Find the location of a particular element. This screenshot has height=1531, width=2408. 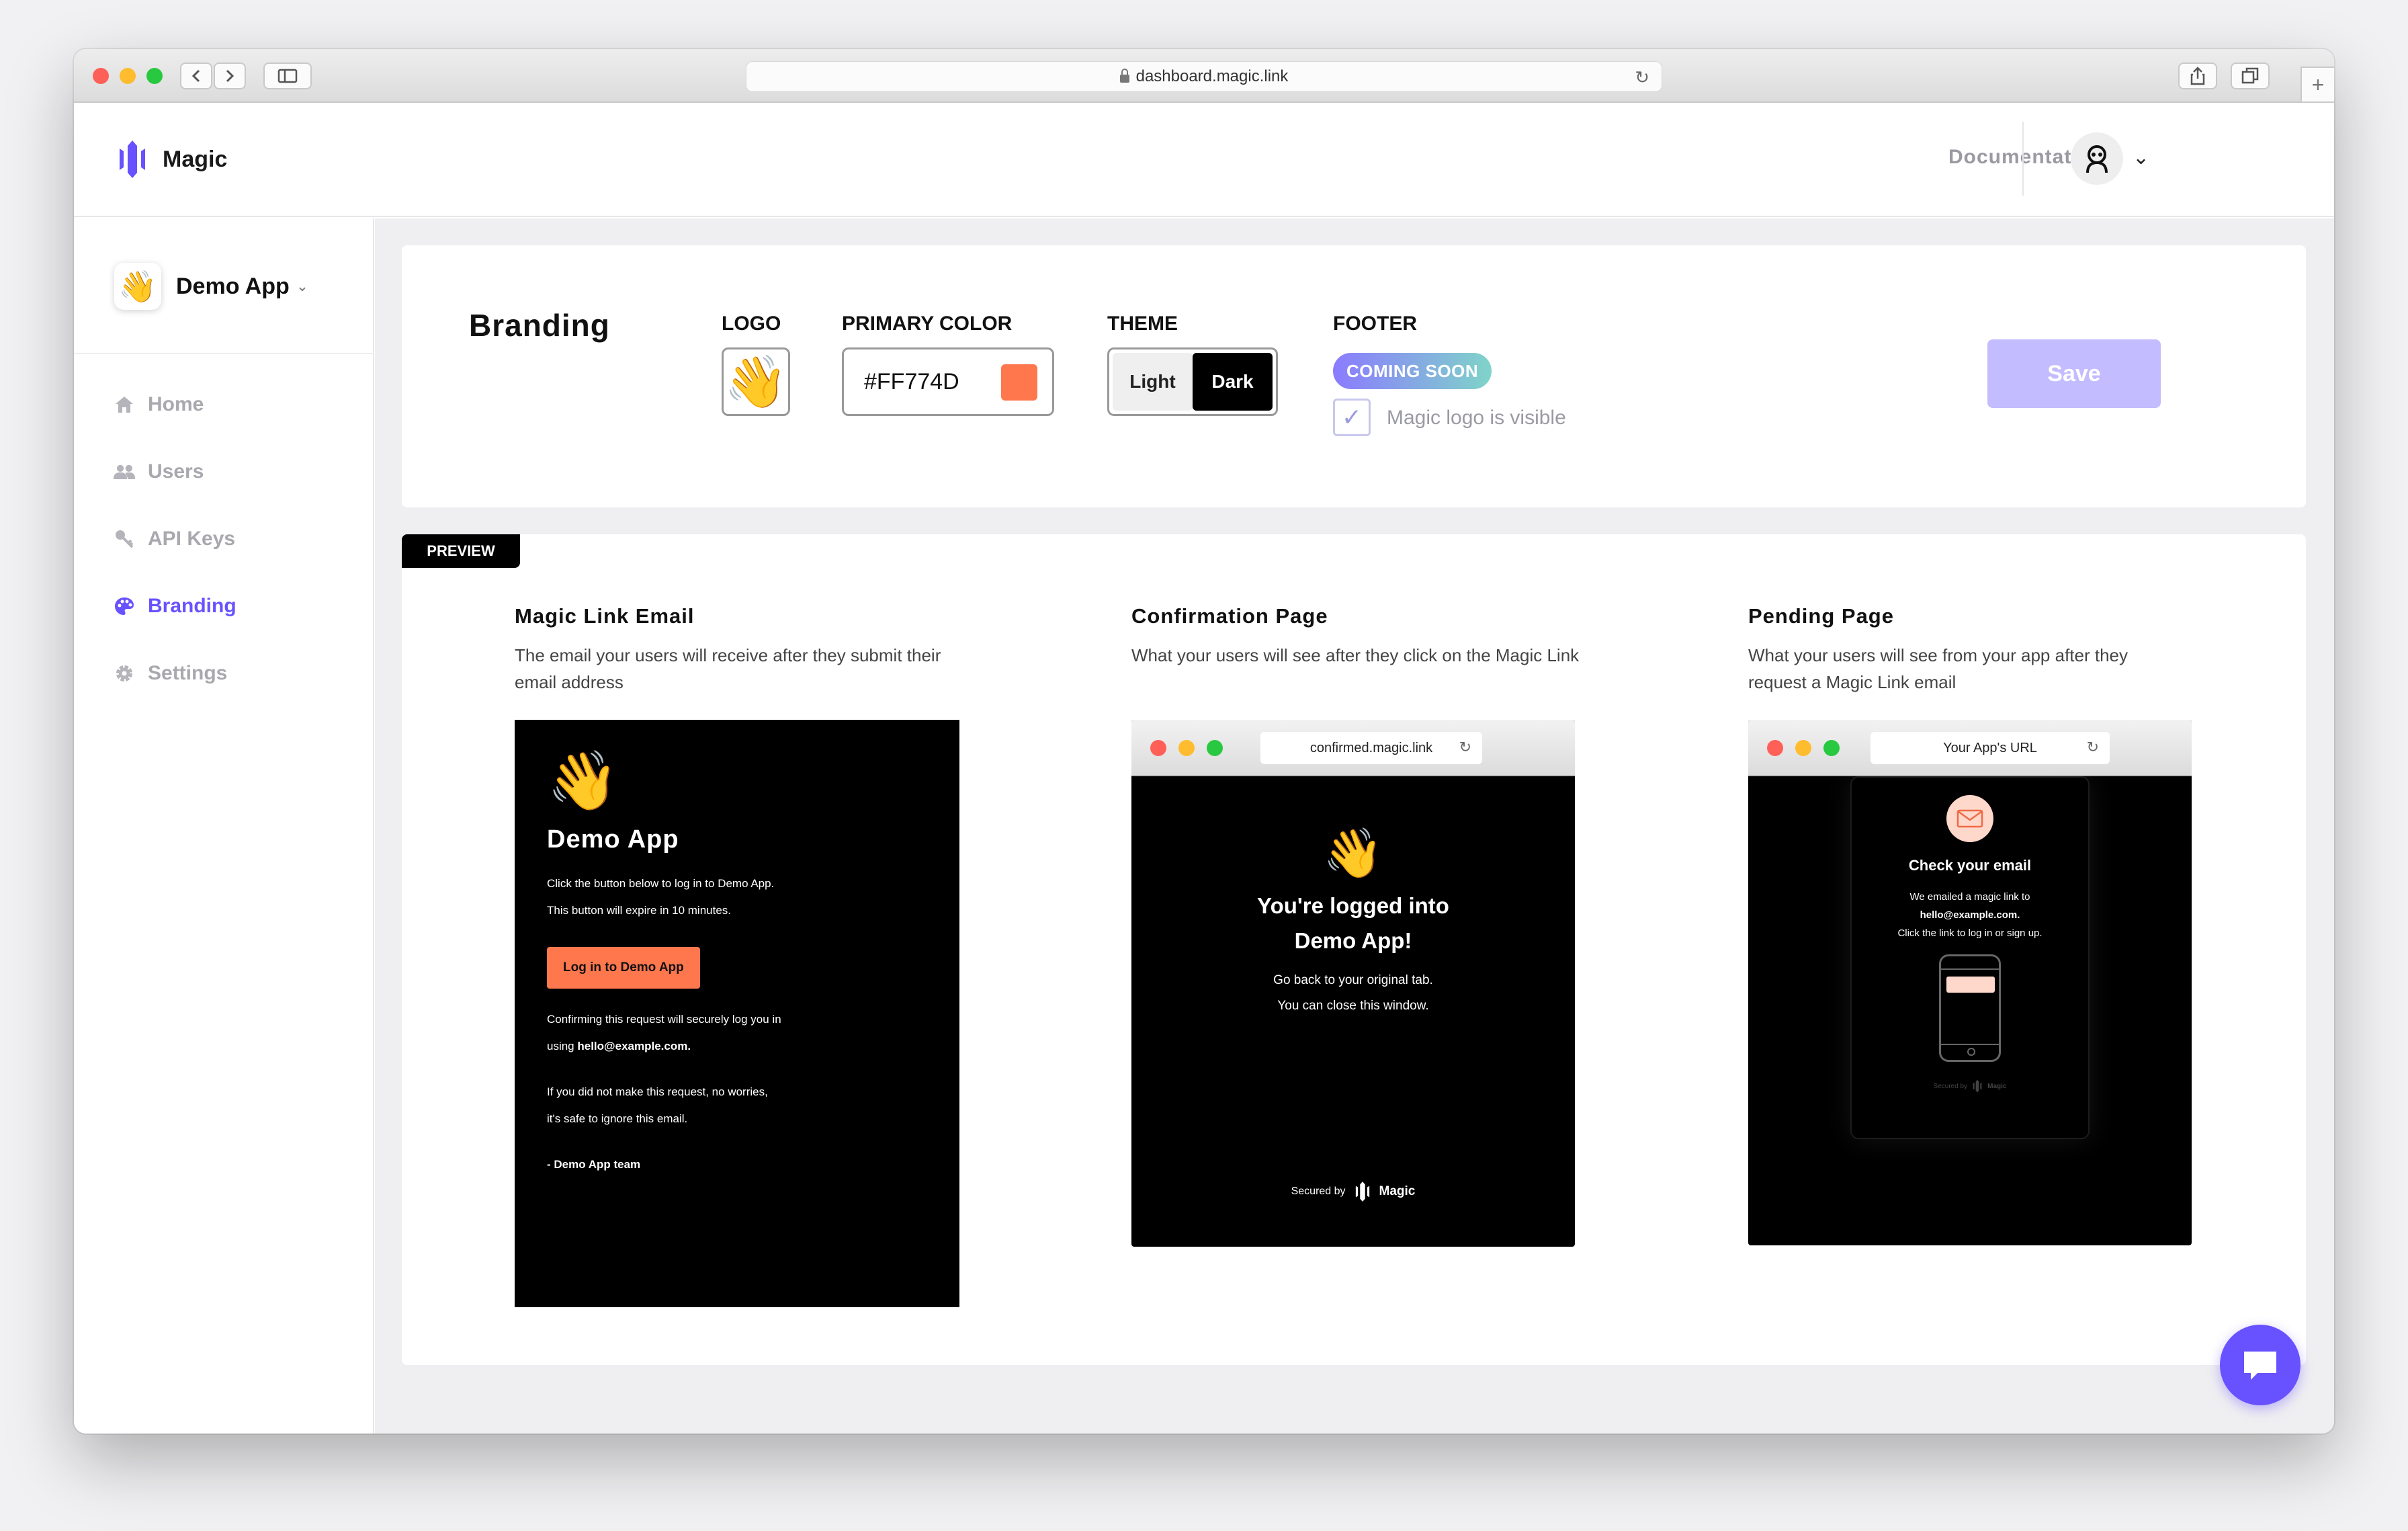

plus-icon: + is located at coordinates (2318, 84).